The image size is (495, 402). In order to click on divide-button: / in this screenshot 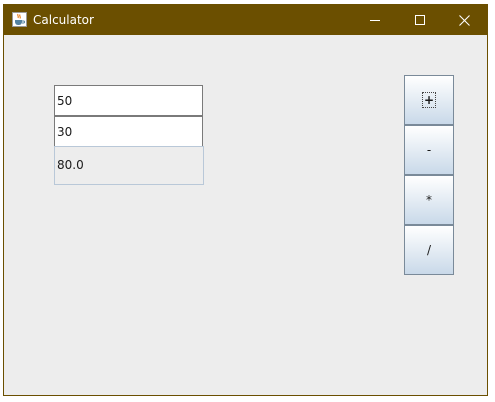, I will do `click(429, 250)`.